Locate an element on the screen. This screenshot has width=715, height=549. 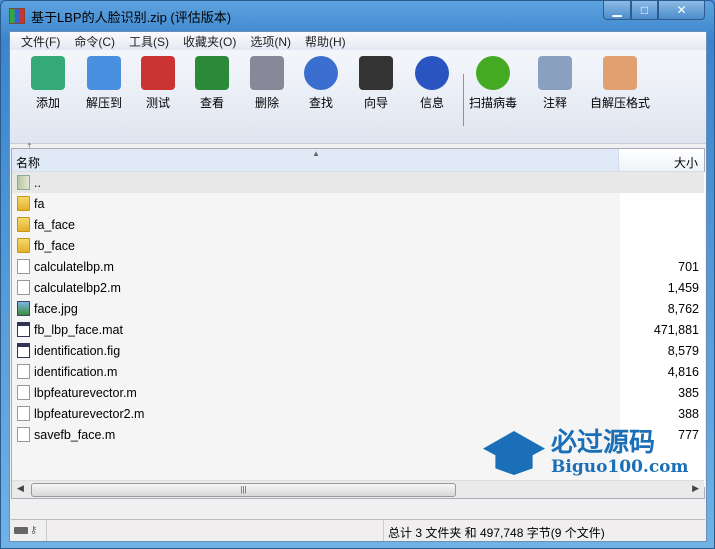
delete-trash-icon is located at coordinates (267, 73).